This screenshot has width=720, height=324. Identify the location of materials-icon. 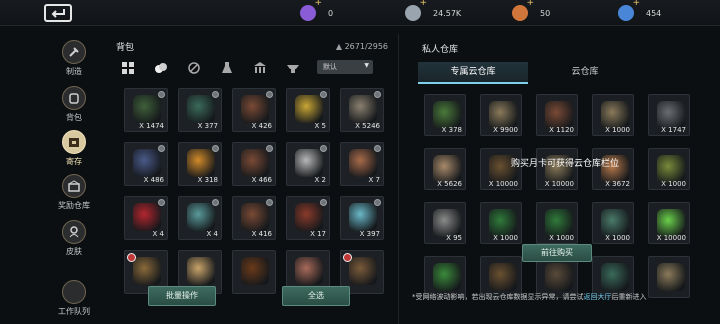
(161, 68).